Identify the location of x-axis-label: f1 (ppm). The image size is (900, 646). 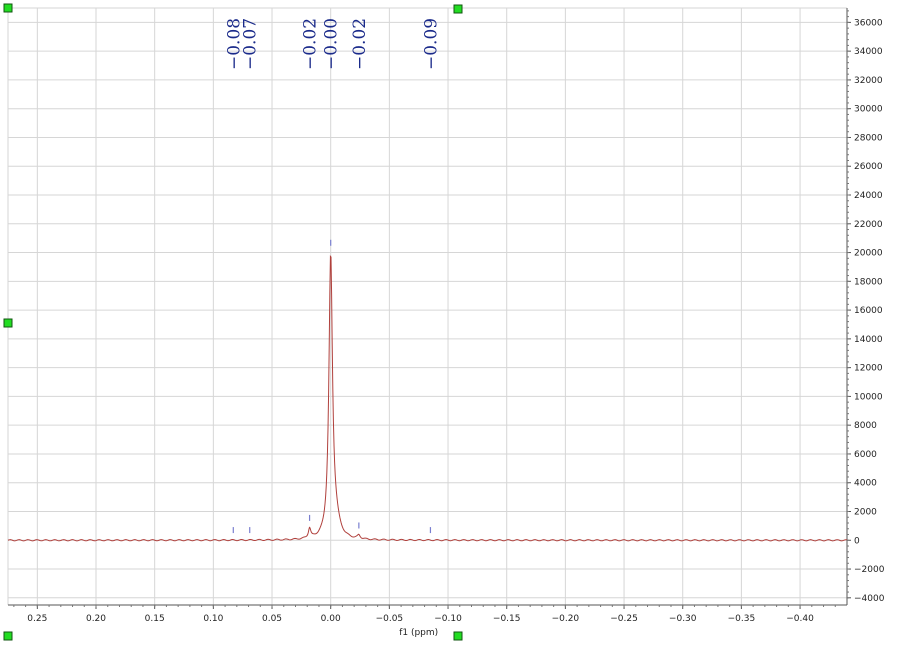
(418, 633).